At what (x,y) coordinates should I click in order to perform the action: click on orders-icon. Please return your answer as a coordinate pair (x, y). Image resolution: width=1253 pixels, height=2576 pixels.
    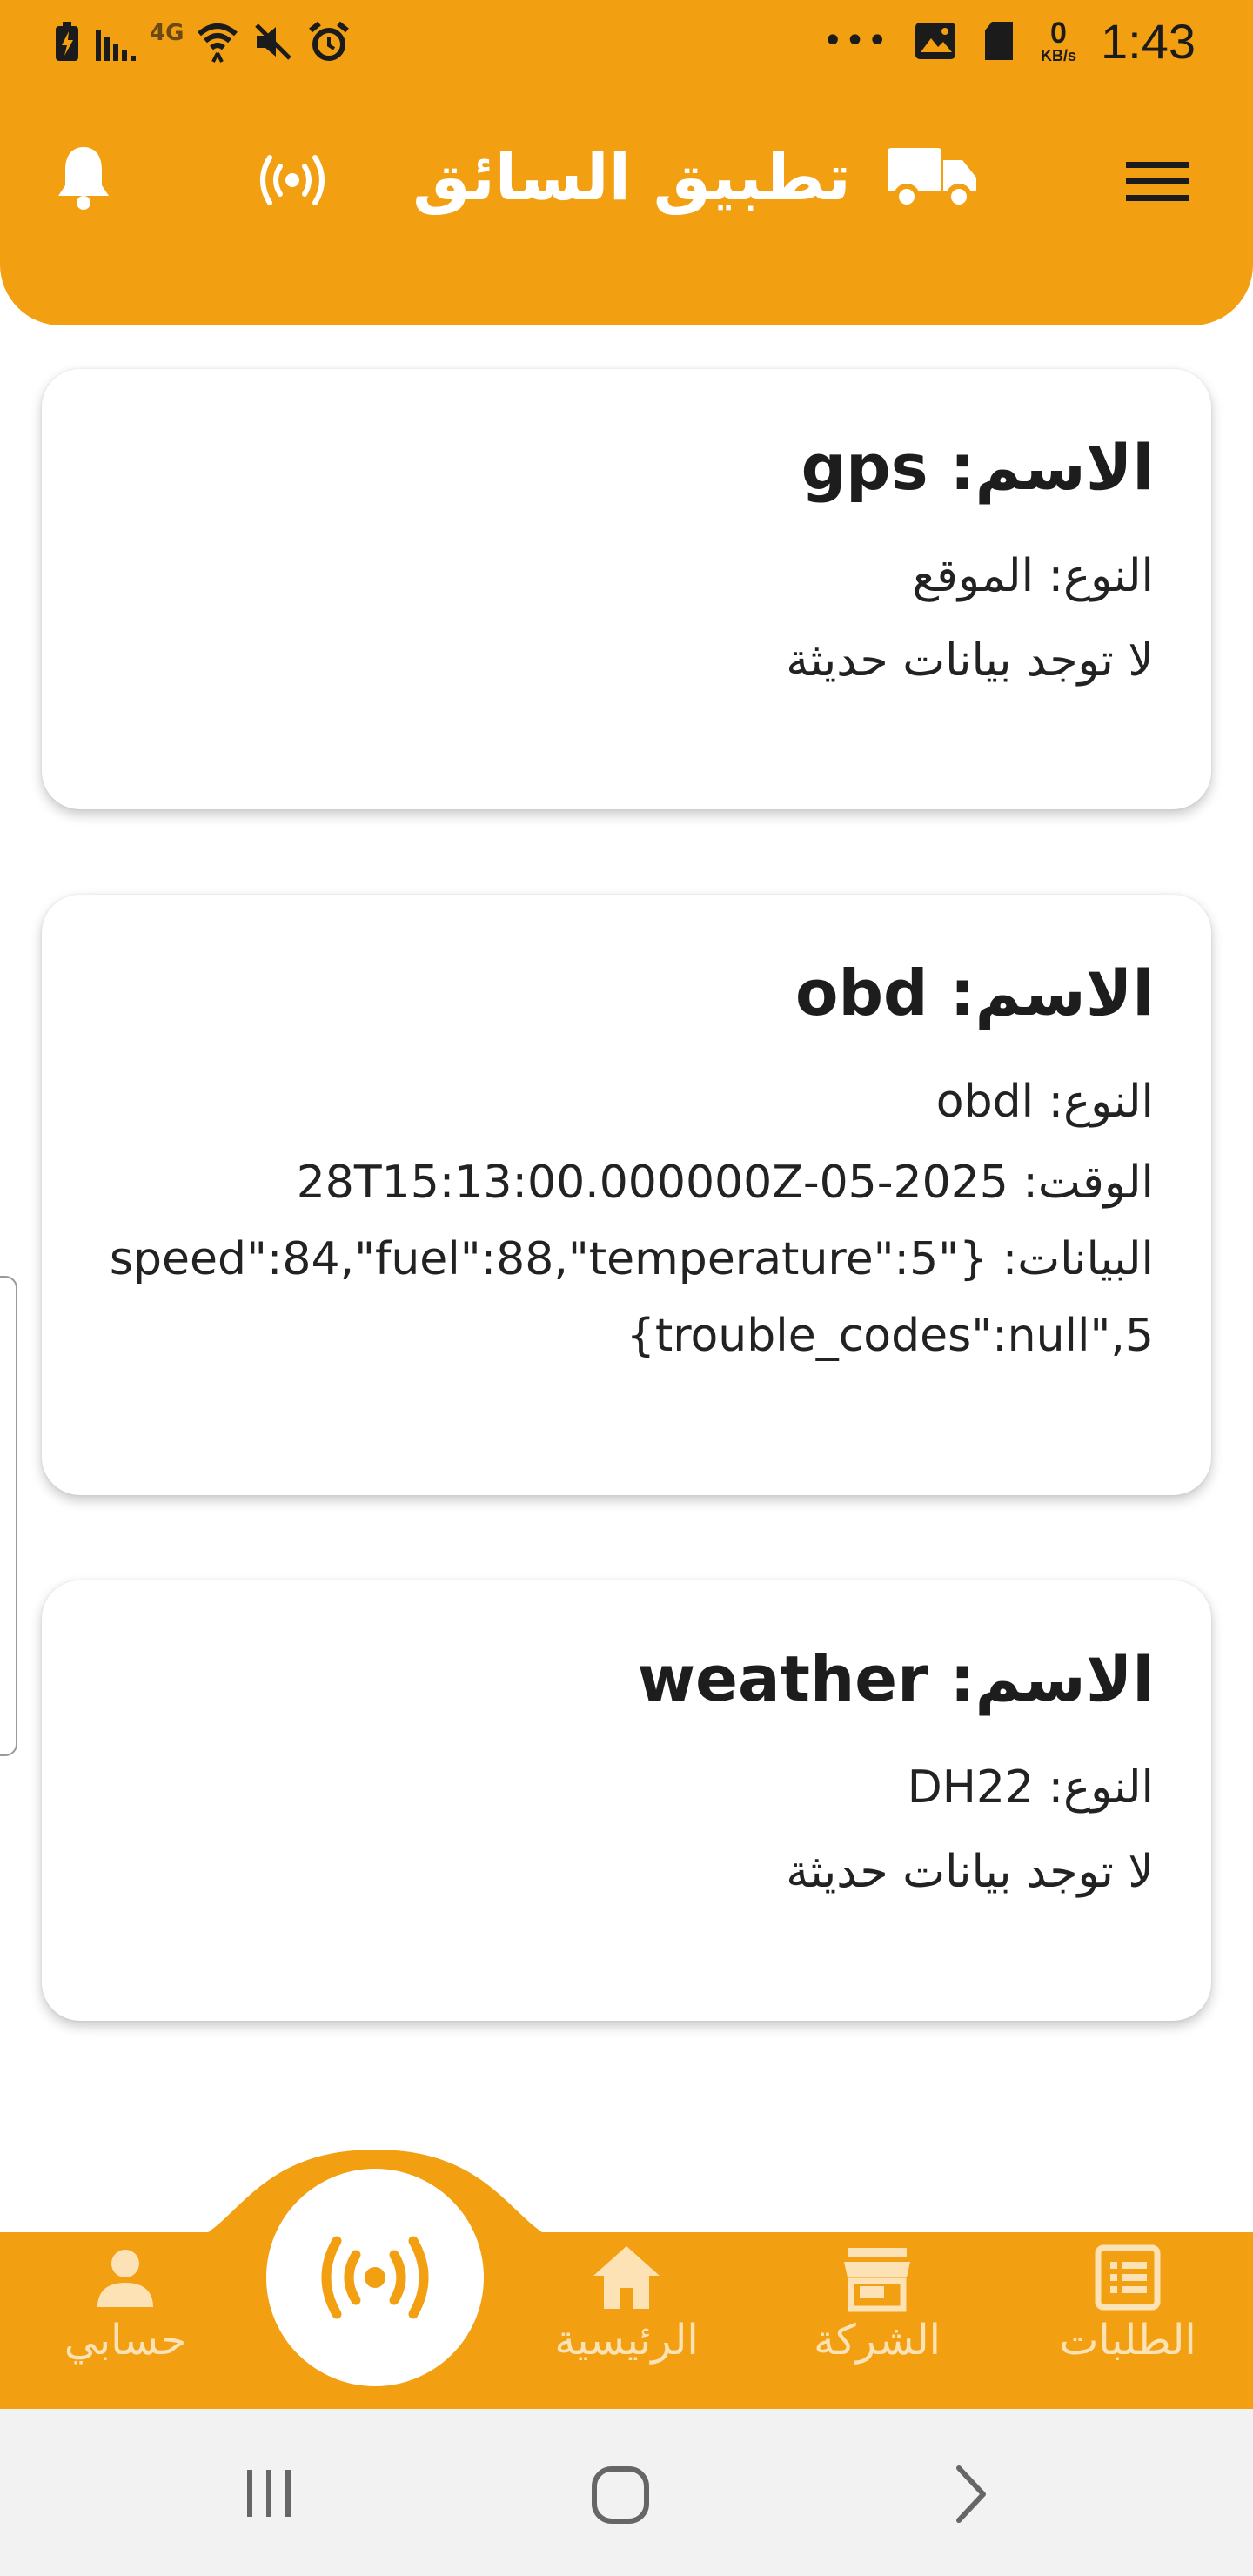
    Looking at the image, I should click on (1128, 2277).